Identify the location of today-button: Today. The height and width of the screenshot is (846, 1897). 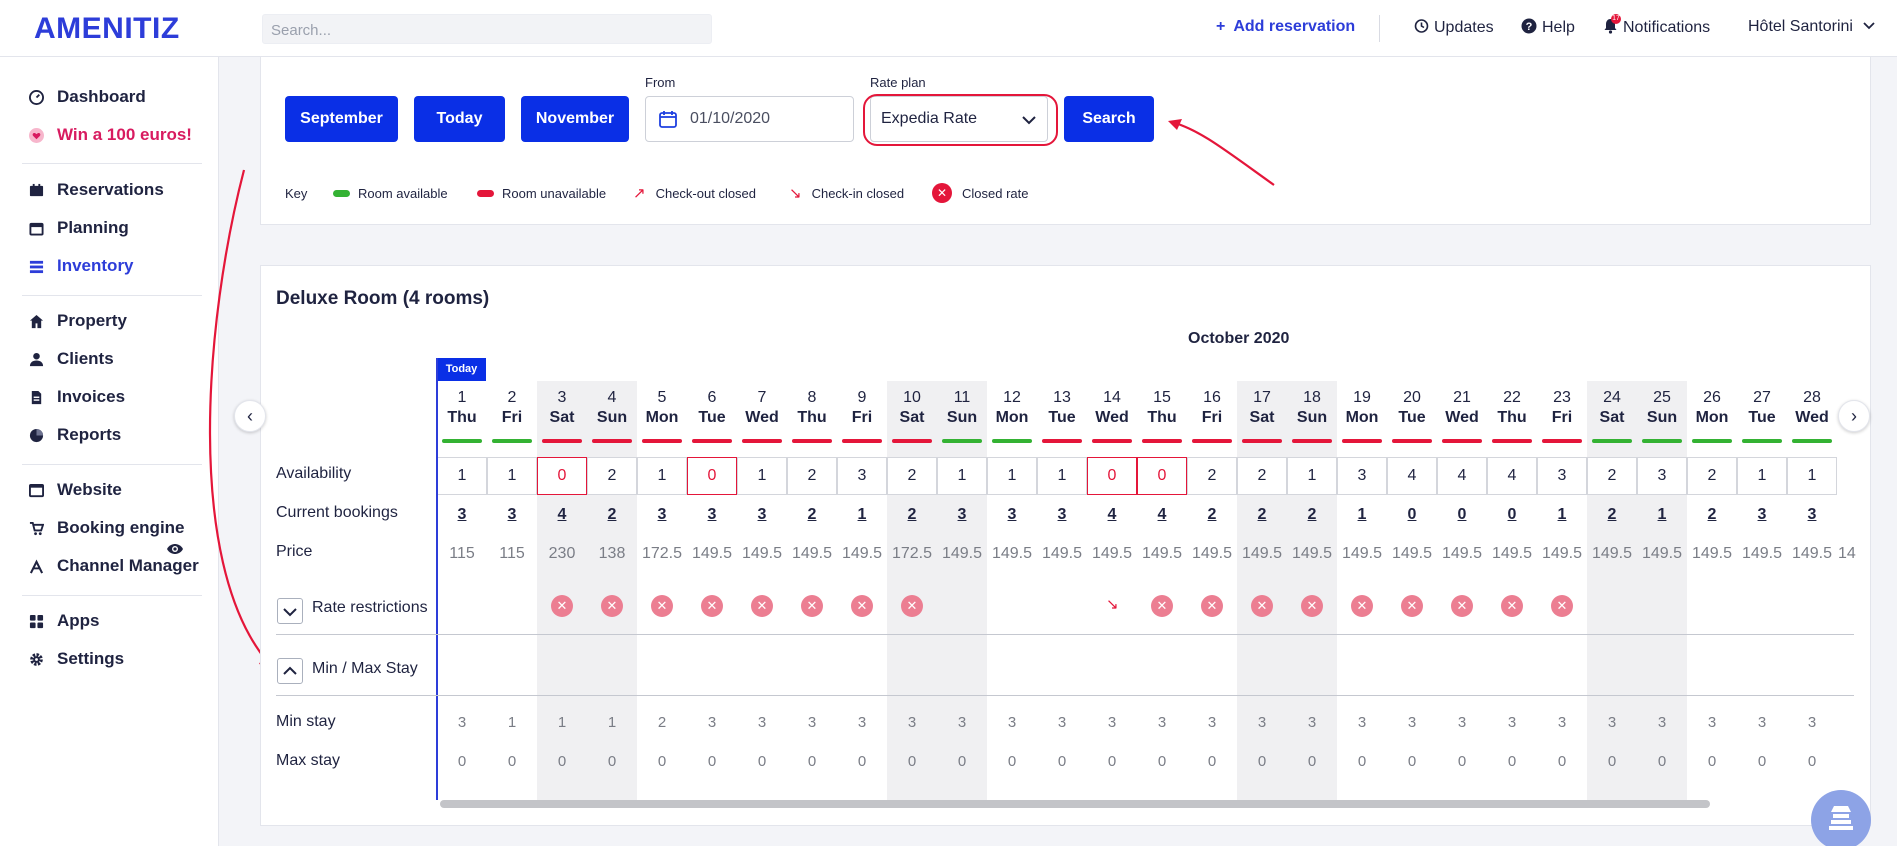
(459, 119).